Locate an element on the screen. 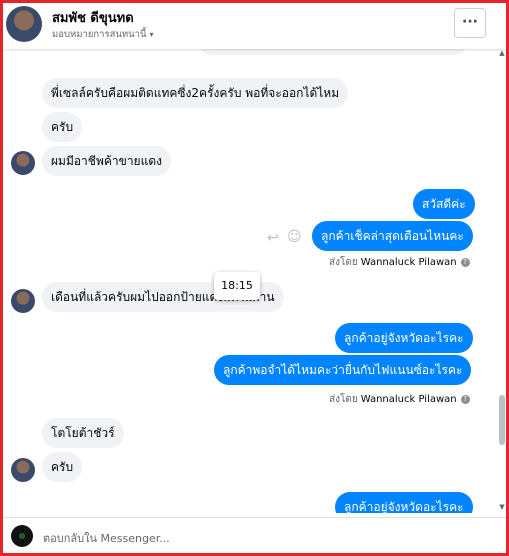 The width and height of the screenshot is (509, 556). outgoing-message: ลูกค้าเช็คล่าสุดเดือนไหนคะ is located at coordinates (392, 236).